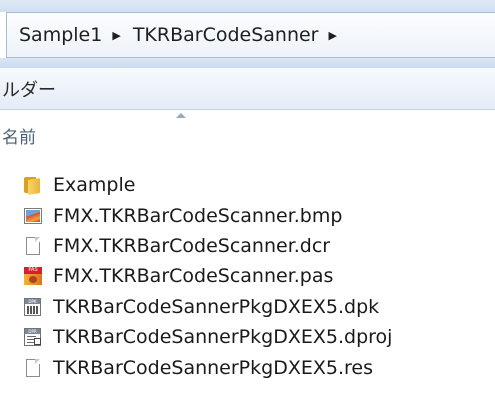 Image resolution: width=495 pixels, height=401 pixels. I want to click on image-file-icon, so click(33, 216).